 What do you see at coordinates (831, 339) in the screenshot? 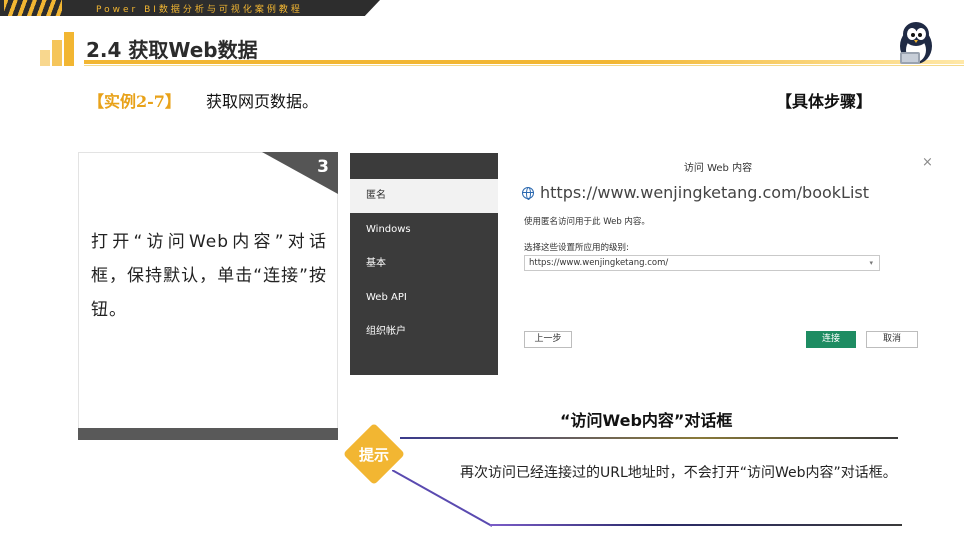
I see `connect-button: 连接` at bounding box center [831, 339].